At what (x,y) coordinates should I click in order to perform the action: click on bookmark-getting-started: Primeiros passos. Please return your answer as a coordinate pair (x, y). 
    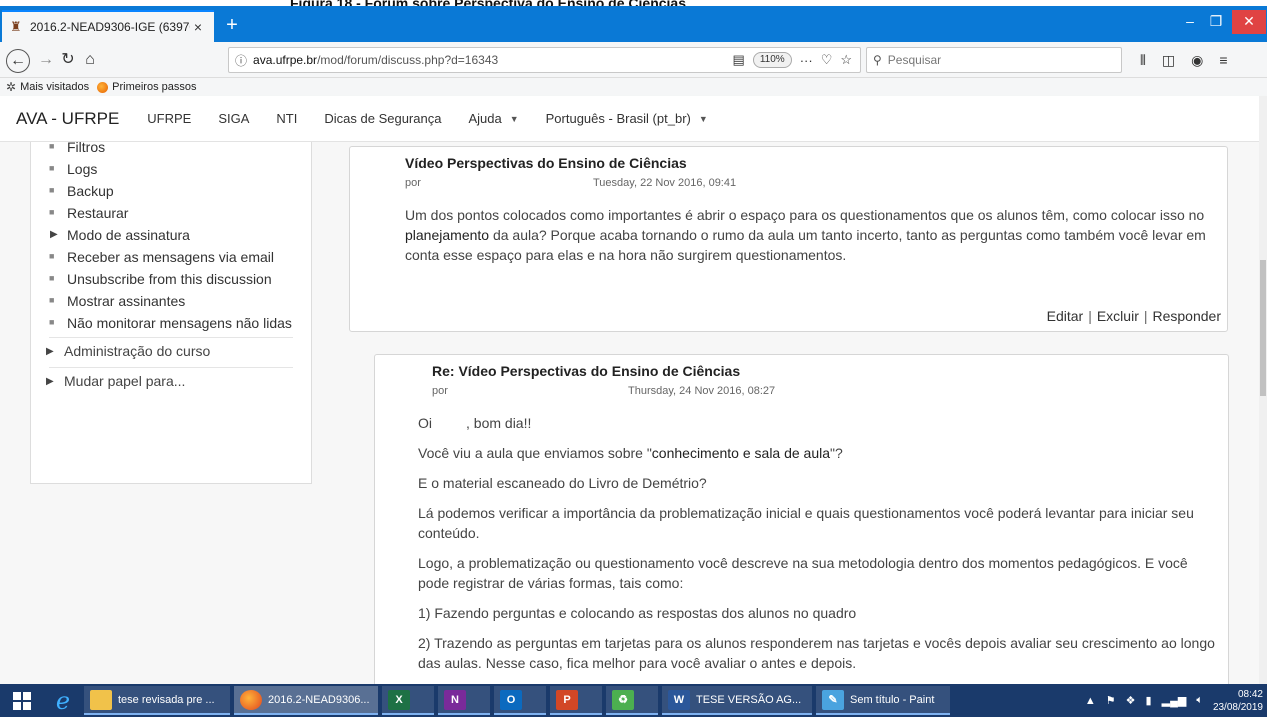
    Looking at the image, I should click on (147, 87).